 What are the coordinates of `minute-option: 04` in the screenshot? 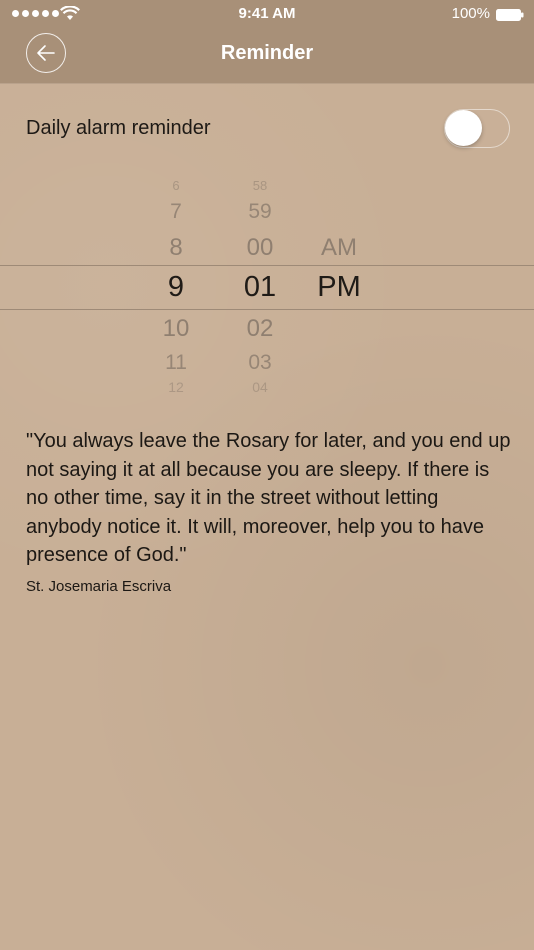 It's located at (260, 387).